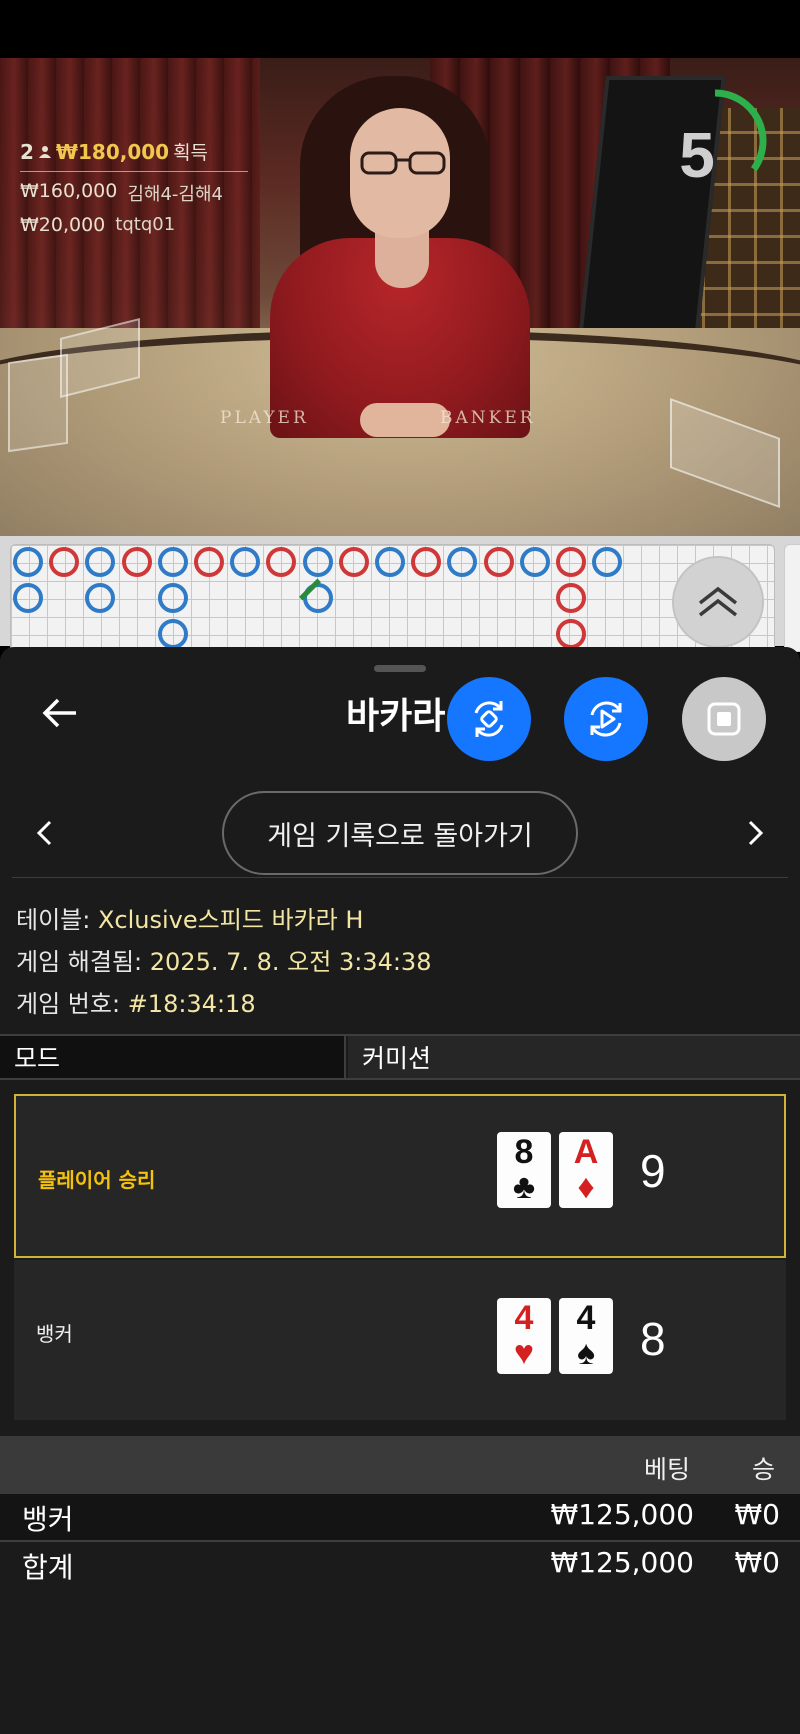 The width and height of the screenshot is (800, 1734). I want to click on playing-card: 4 ♥, so click(524, 1336).